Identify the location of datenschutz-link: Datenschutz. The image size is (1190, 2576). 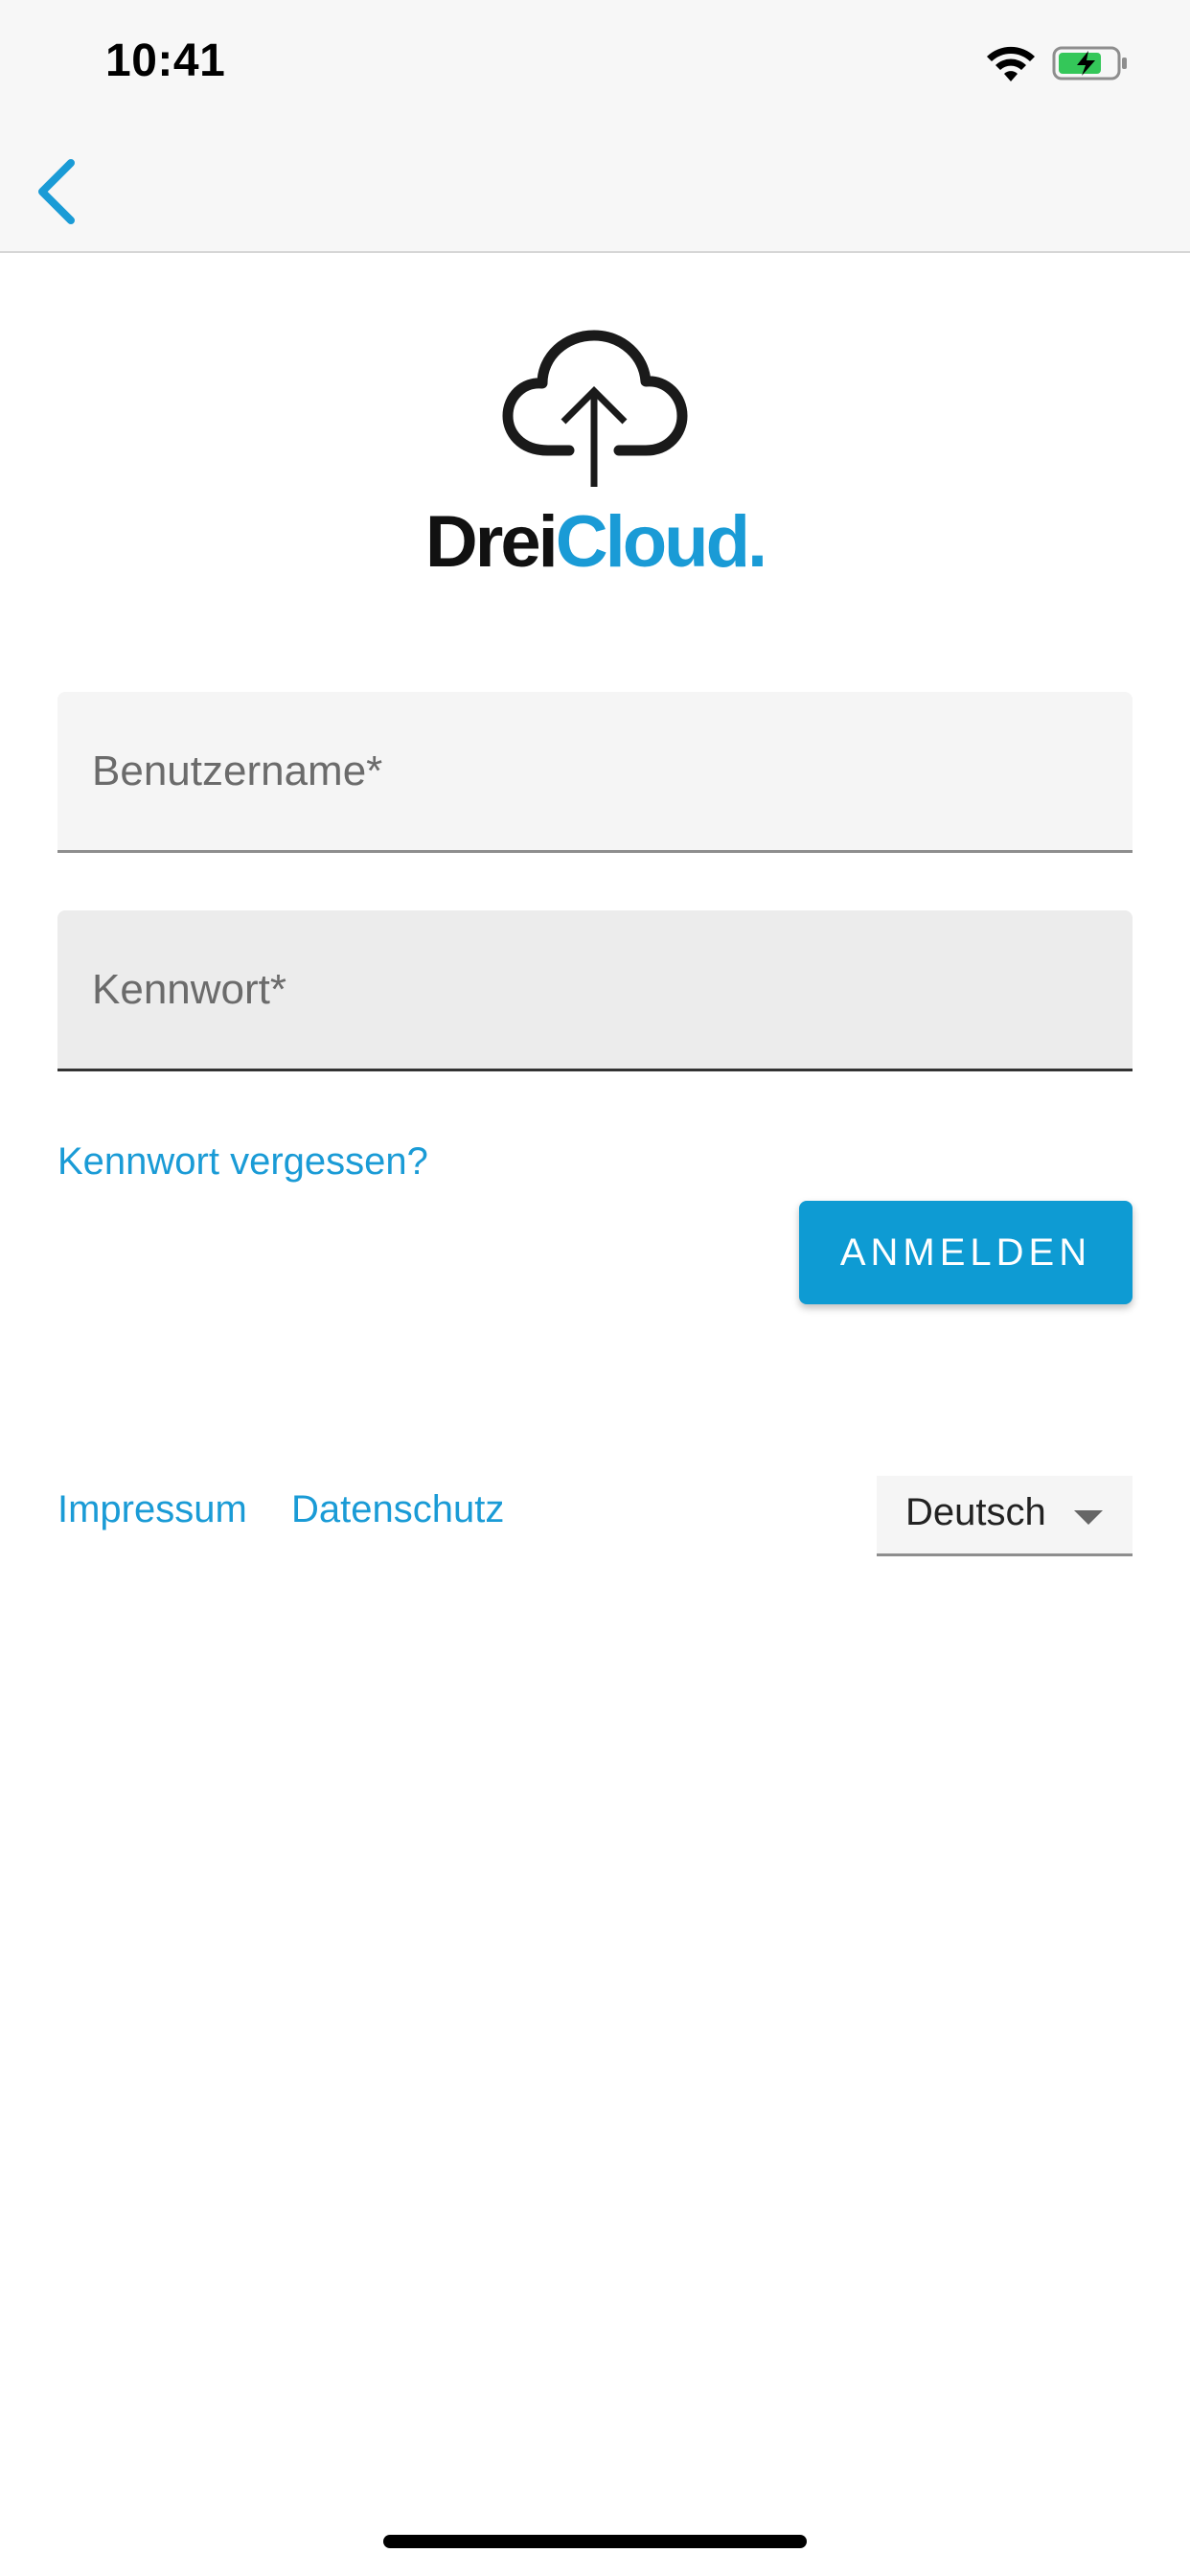
(397, 1509).